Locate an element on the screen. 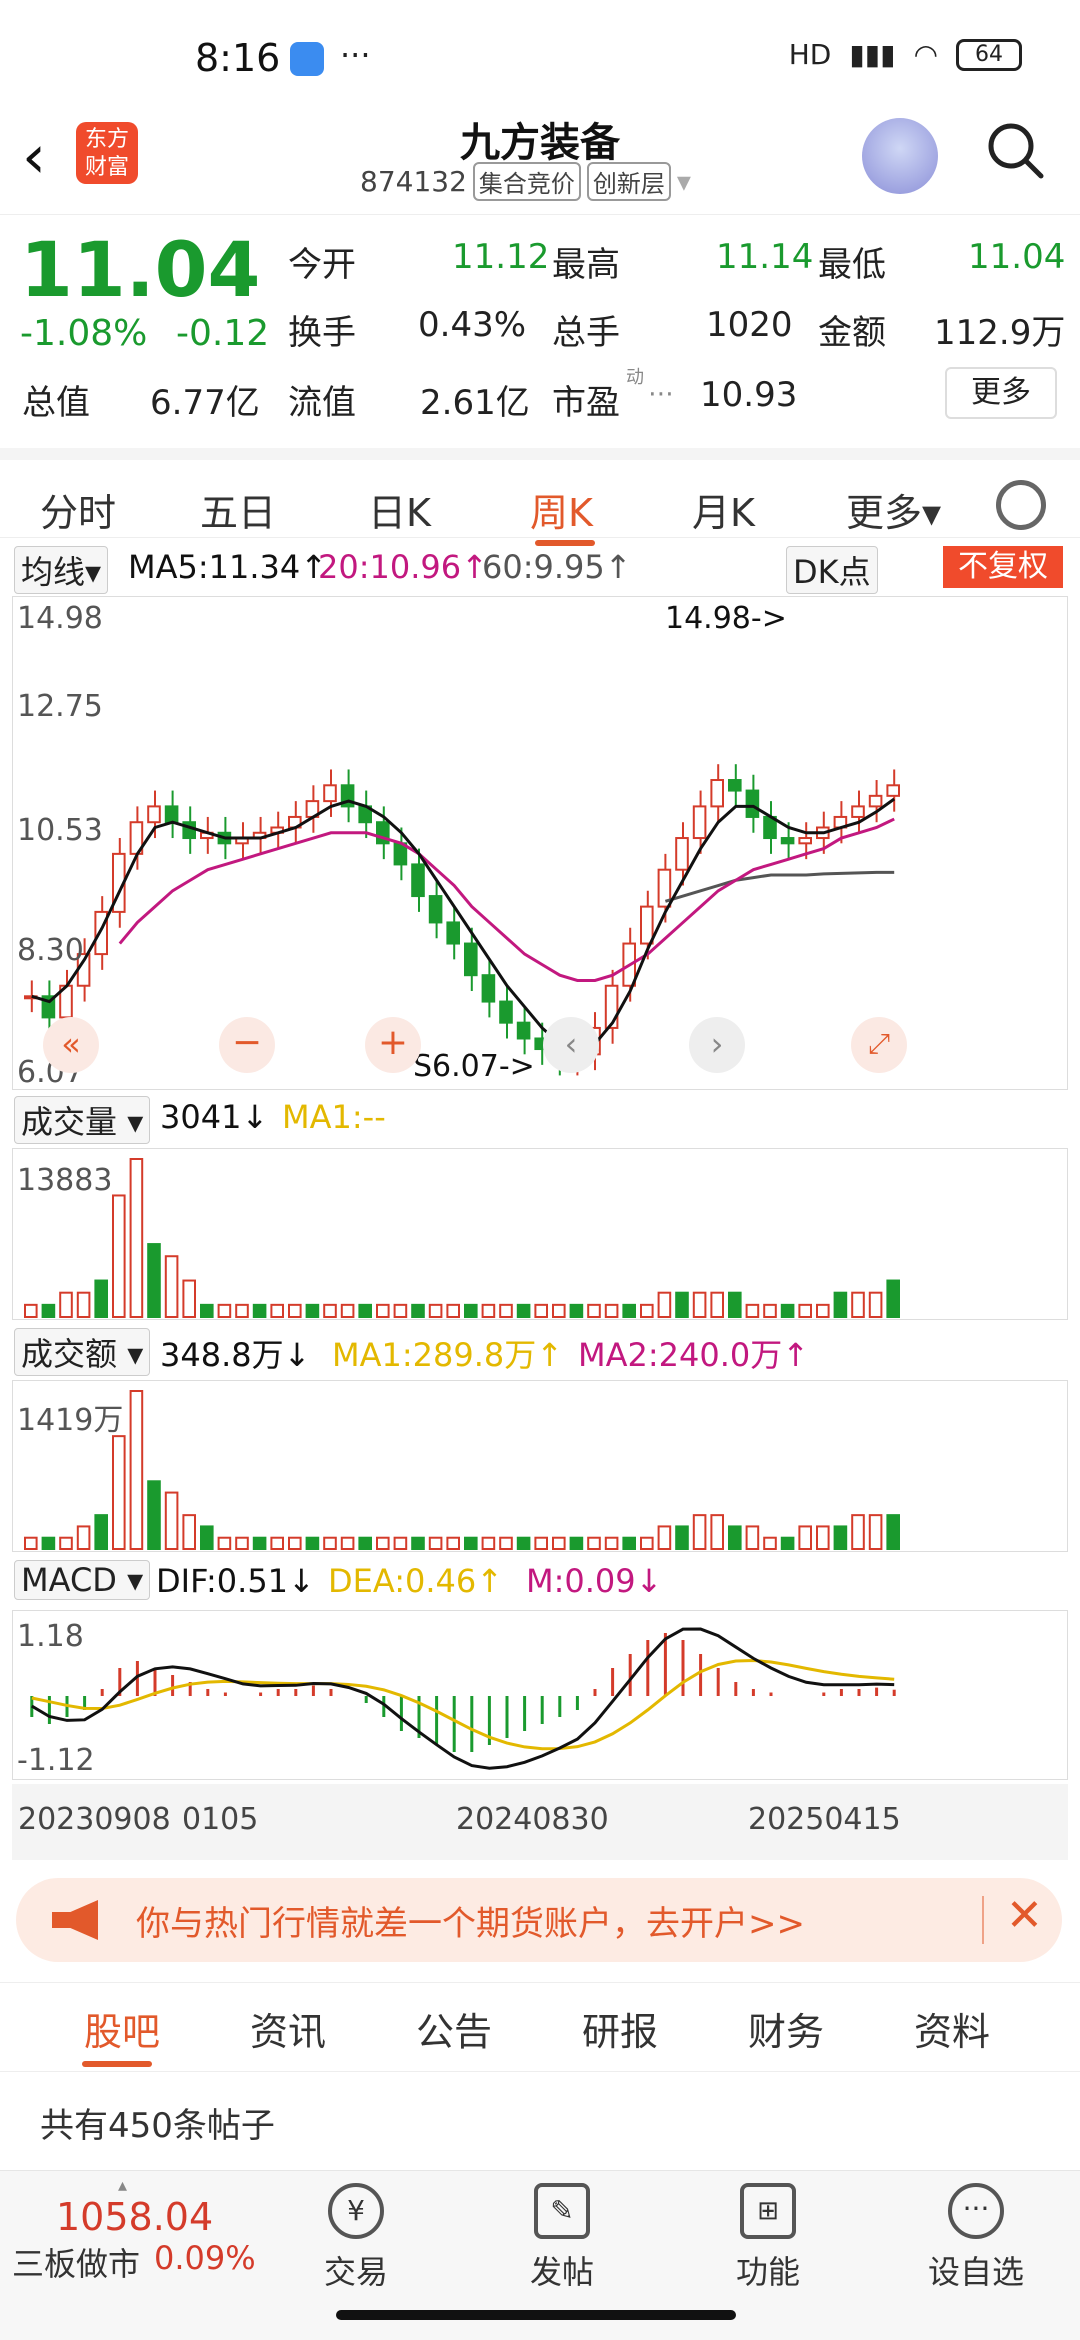 The height and width of the screenshot is (2340, 1080). trading-mode-tag: 集合竞价 is located at coordinates (526, 181).